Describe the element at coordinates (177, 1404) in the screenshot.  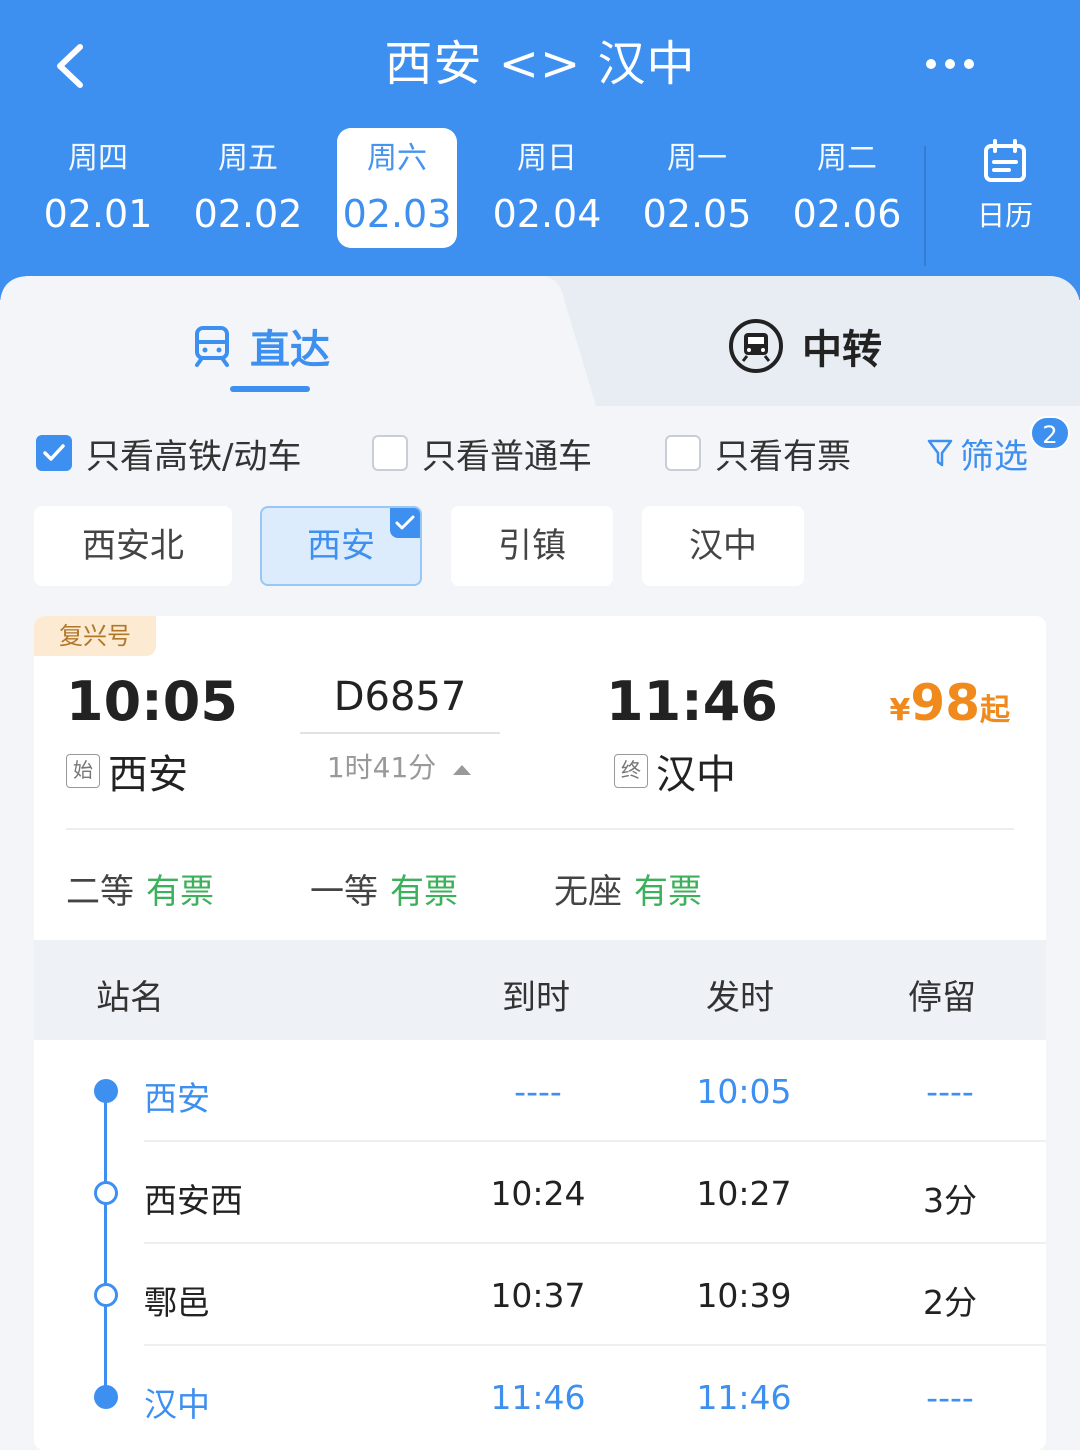
I see `stop-name: 汉中` at that location.